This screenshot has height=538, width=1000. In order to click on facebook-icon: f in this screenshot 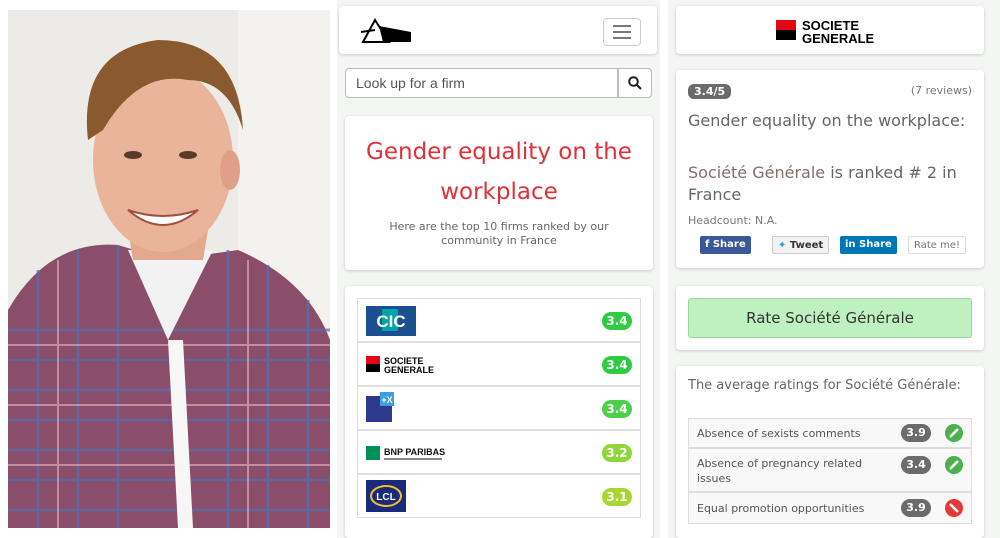, I will do `click(709, 244)`.